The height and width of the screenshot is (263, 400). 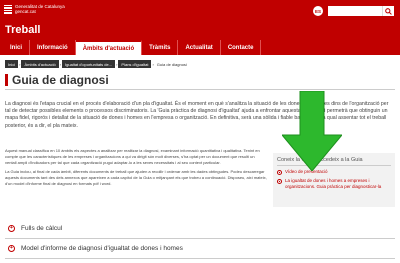 What do you see at coordinates (200, 229) in the screenshot?
I see `accordion-item-fulls-calcul: + Fulls de càlcul` at bounding box center [200, 229].